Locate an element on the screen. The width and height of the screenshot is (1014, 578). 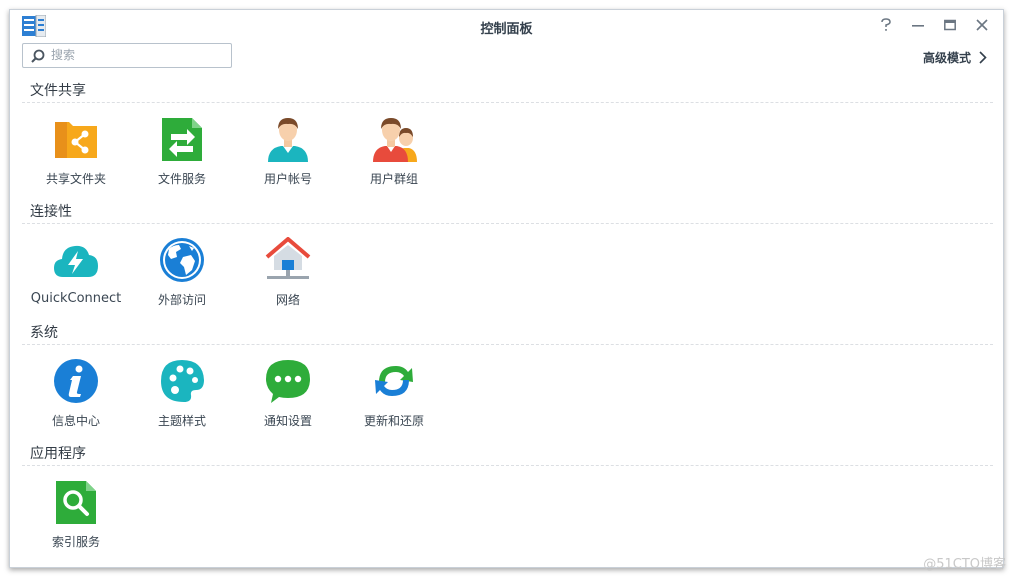
search-icon is located at coordinates (38, 56).